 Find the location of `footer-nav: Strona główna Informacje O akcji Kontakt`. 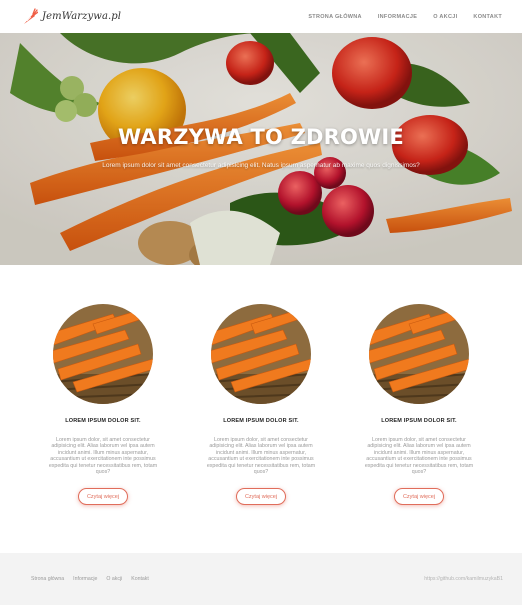

footer-nav: Strona główna Informacje O akcji Kontakt is located at coordinates (90, 579).